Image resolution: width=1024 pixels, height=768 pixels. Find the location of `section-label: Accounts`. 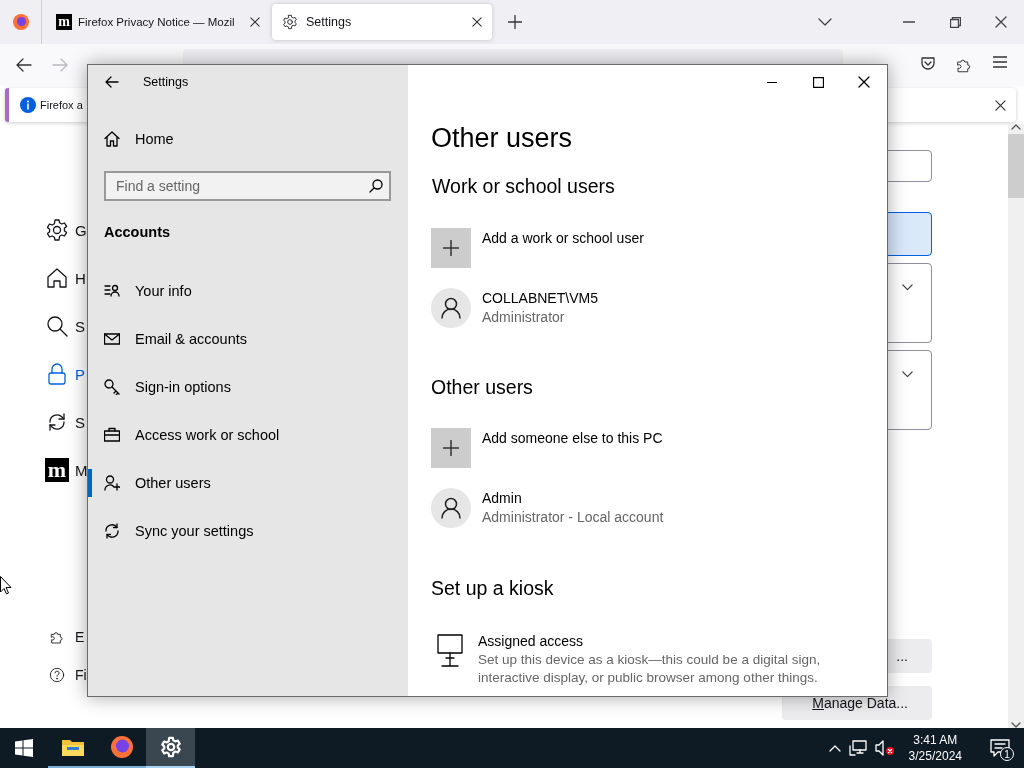

section-label: Accounts is located at coordinates (138, 232).